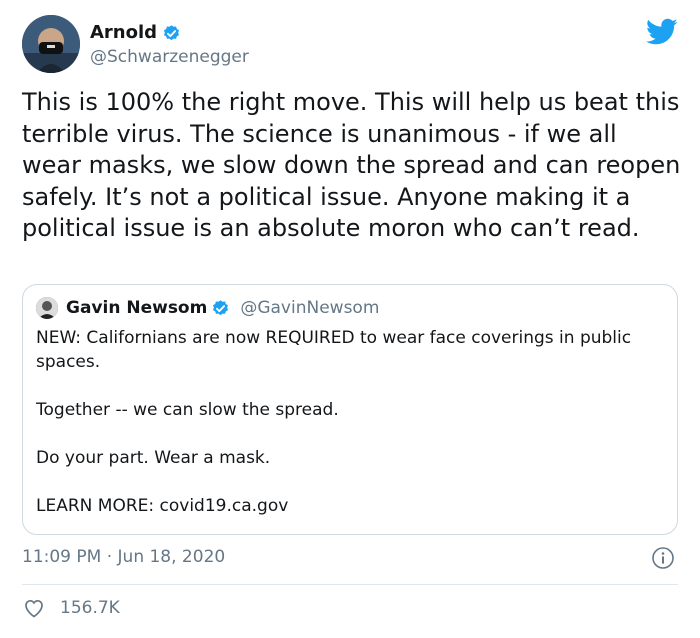 The width and height of the screenshot is (700, 638). What do you see at coordinates (187, 410) in the screenshot?
I see `quote-paragraph: Together -- we can slow the spread.` at bounding box center [187, 410].